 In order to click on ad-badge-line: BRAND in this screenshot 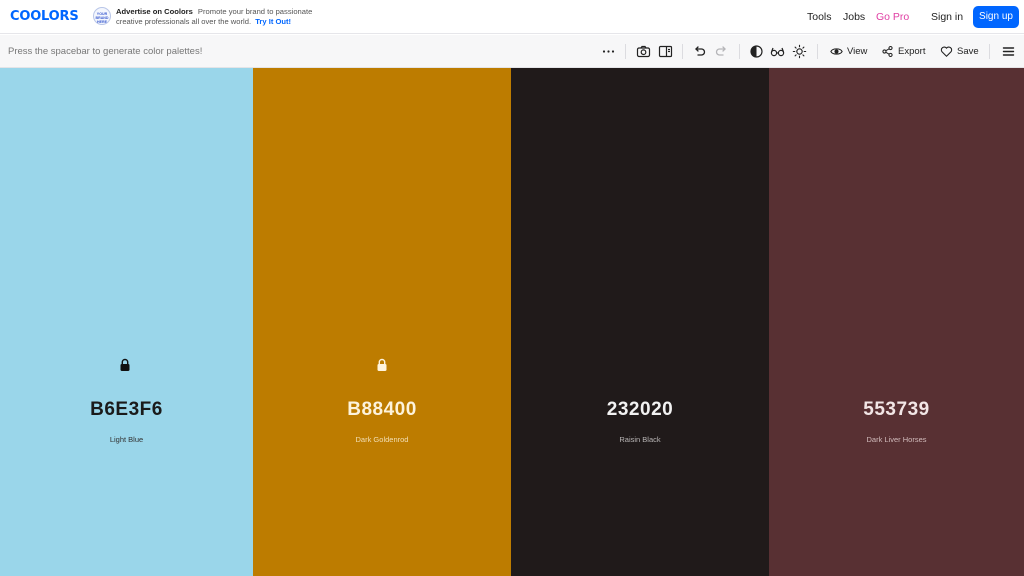, I will do `click(102, 17)`.